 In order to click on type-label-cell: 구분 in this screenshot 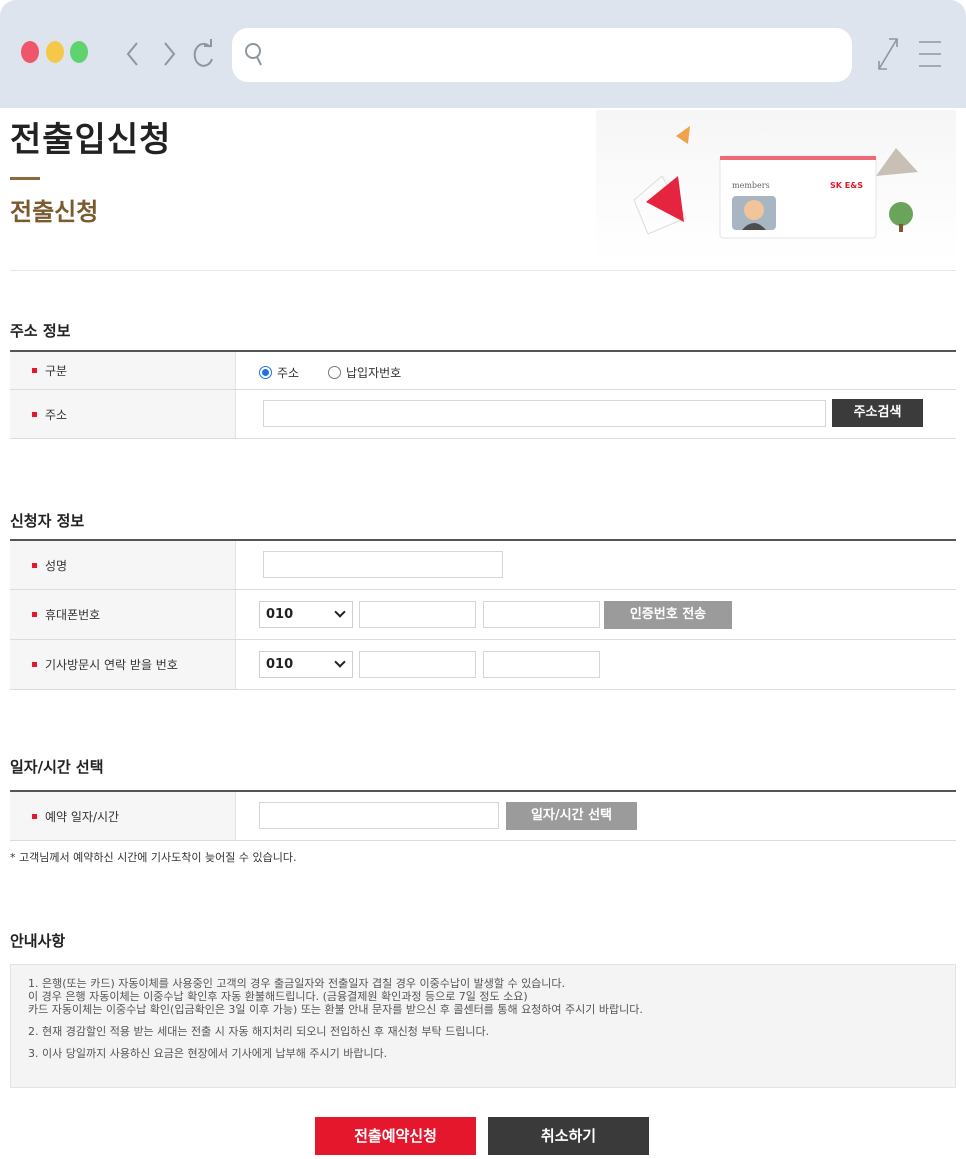, I will do `click(123, 370)`.